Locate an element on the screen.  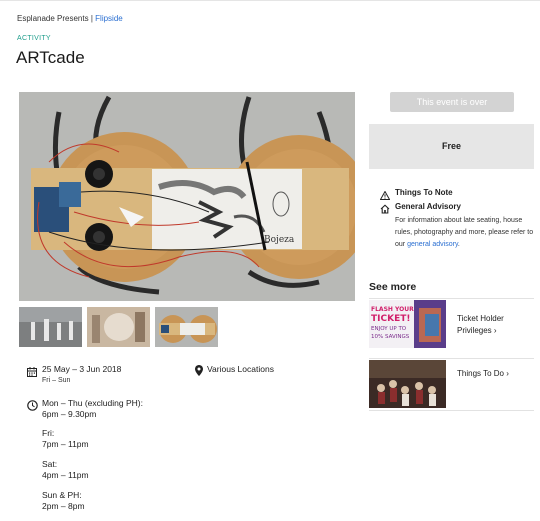
things-to-do-label: Things To Do is located at coordinates (480, 373).